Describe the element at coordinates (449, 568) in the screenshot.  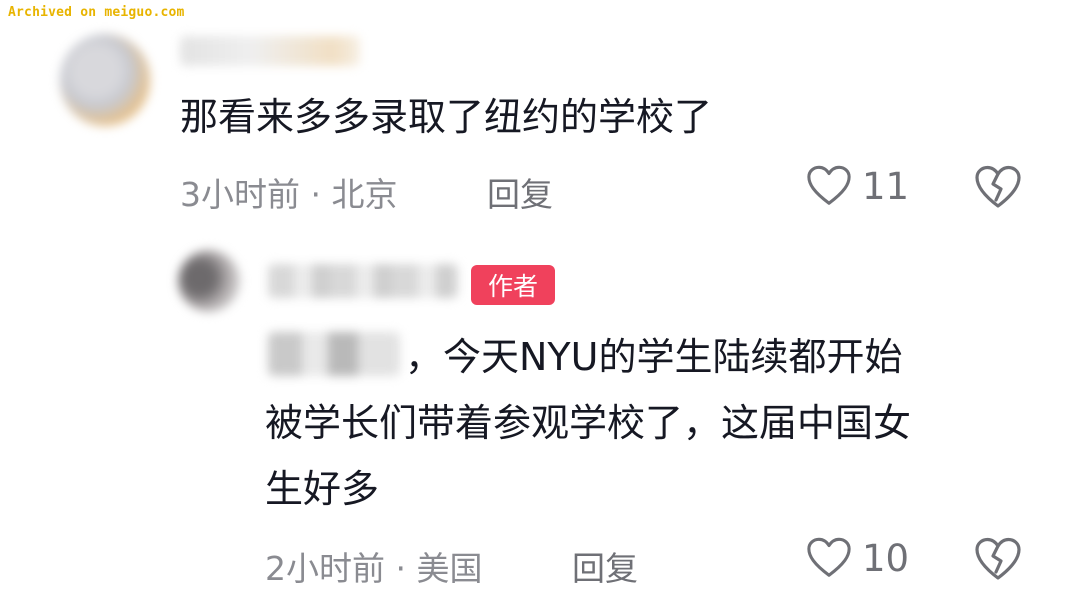
I see `comment-location: 美国` at that location.